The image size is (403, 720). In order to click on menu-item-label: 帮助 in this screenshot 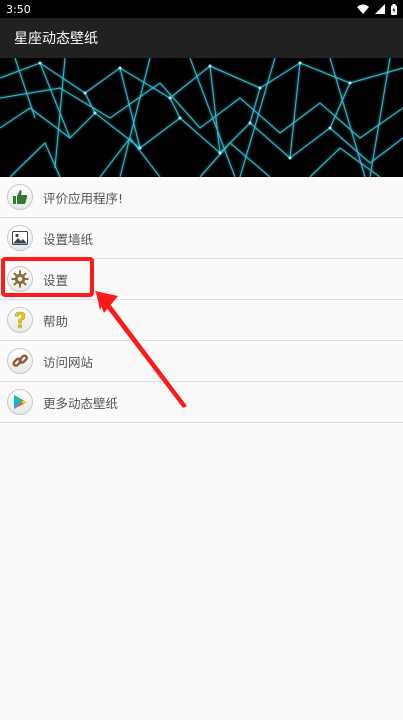, I will do `click(56, 321)`.